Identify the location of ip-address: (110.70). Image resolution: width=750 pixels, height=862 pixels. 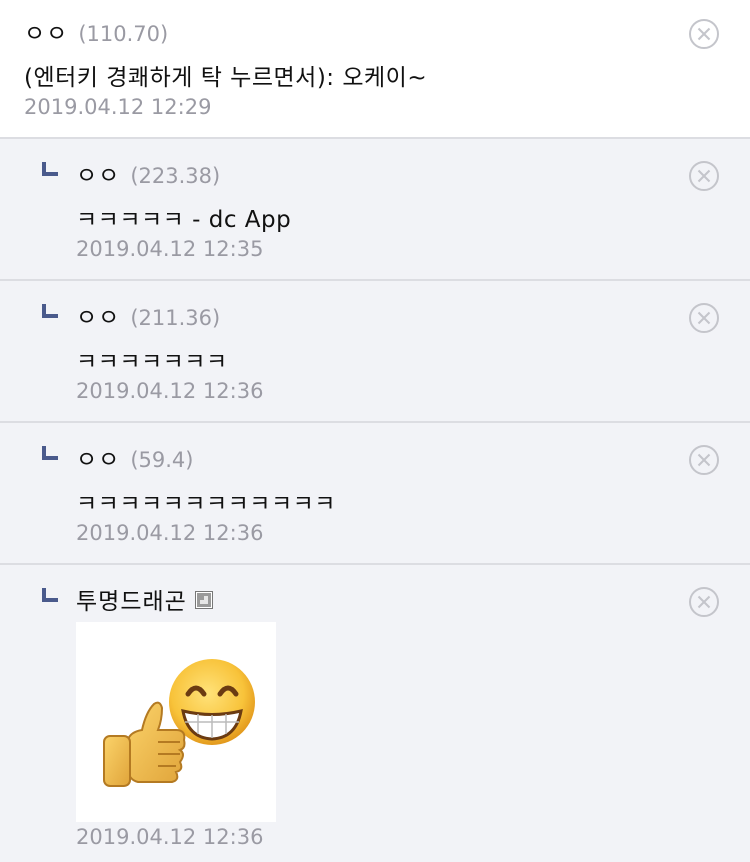
(123, 34).